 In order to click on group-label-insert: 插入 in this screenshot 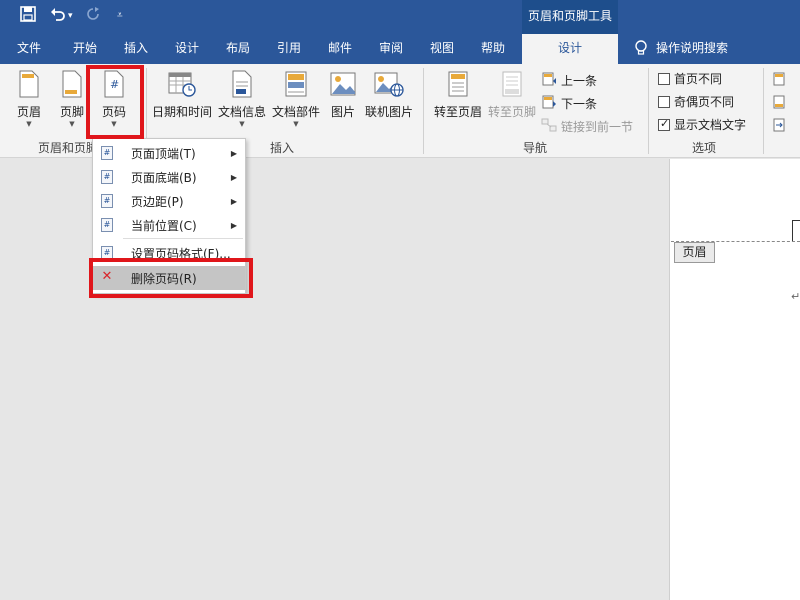, I will do `click(282, 148)`.